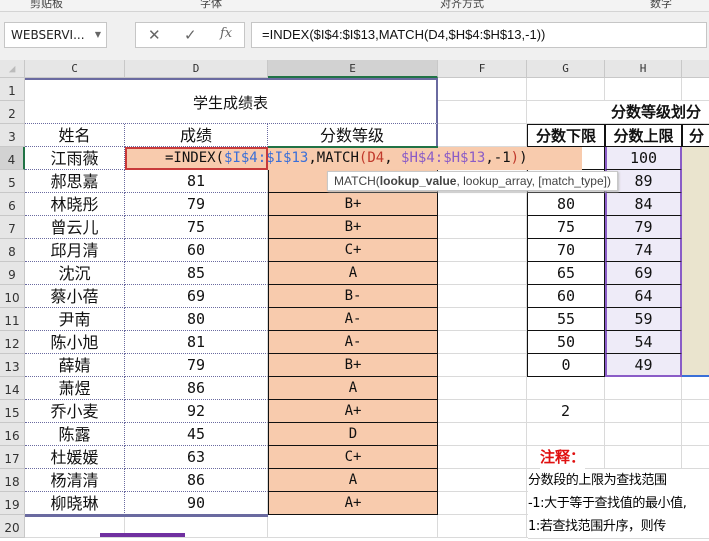 This screenshot has width=709, height=541. Describe the element at coordinates (12, 319) in the screenshot. I see `row-header-11: 11` at that location.